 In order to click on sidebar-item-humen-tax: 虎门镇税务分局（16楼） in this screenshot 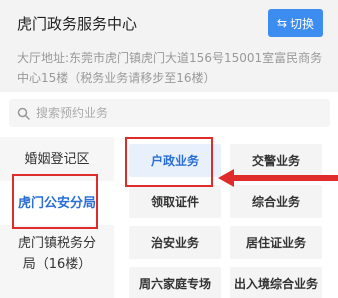, I will do `click(57, 254)`.